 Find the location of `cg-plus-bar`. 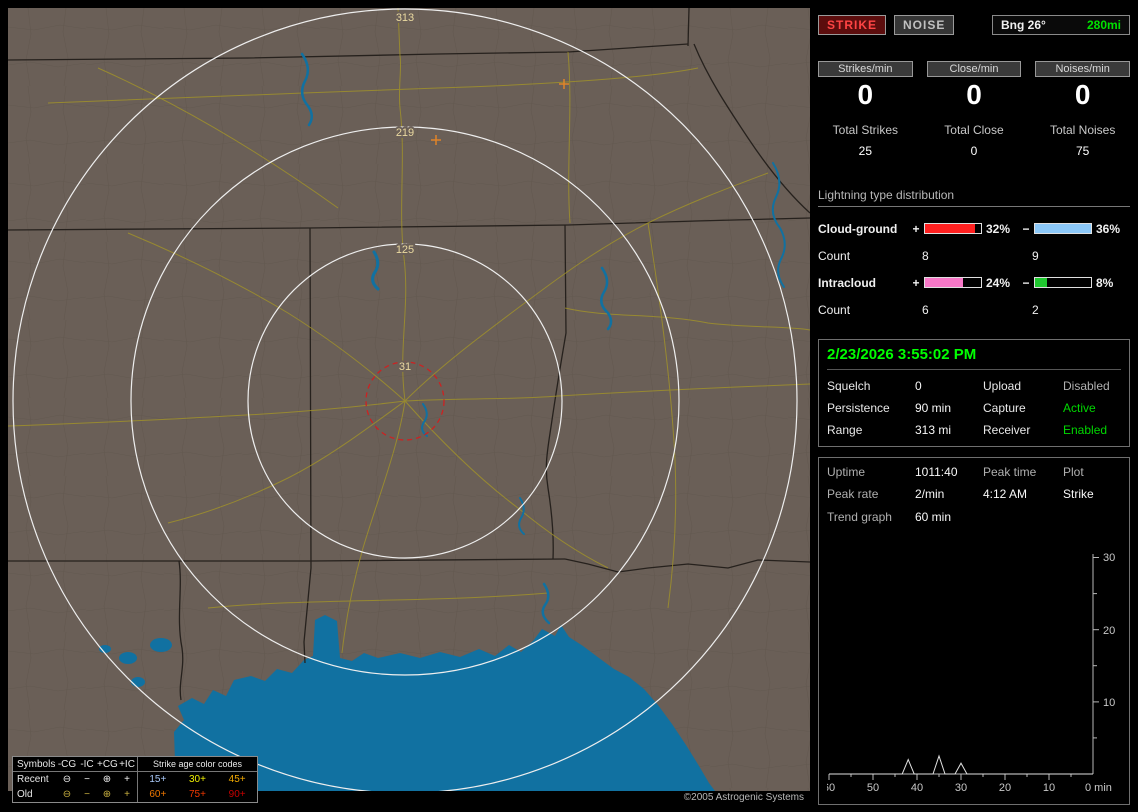

cg-plus-bar is located at coordinates (953, 228).